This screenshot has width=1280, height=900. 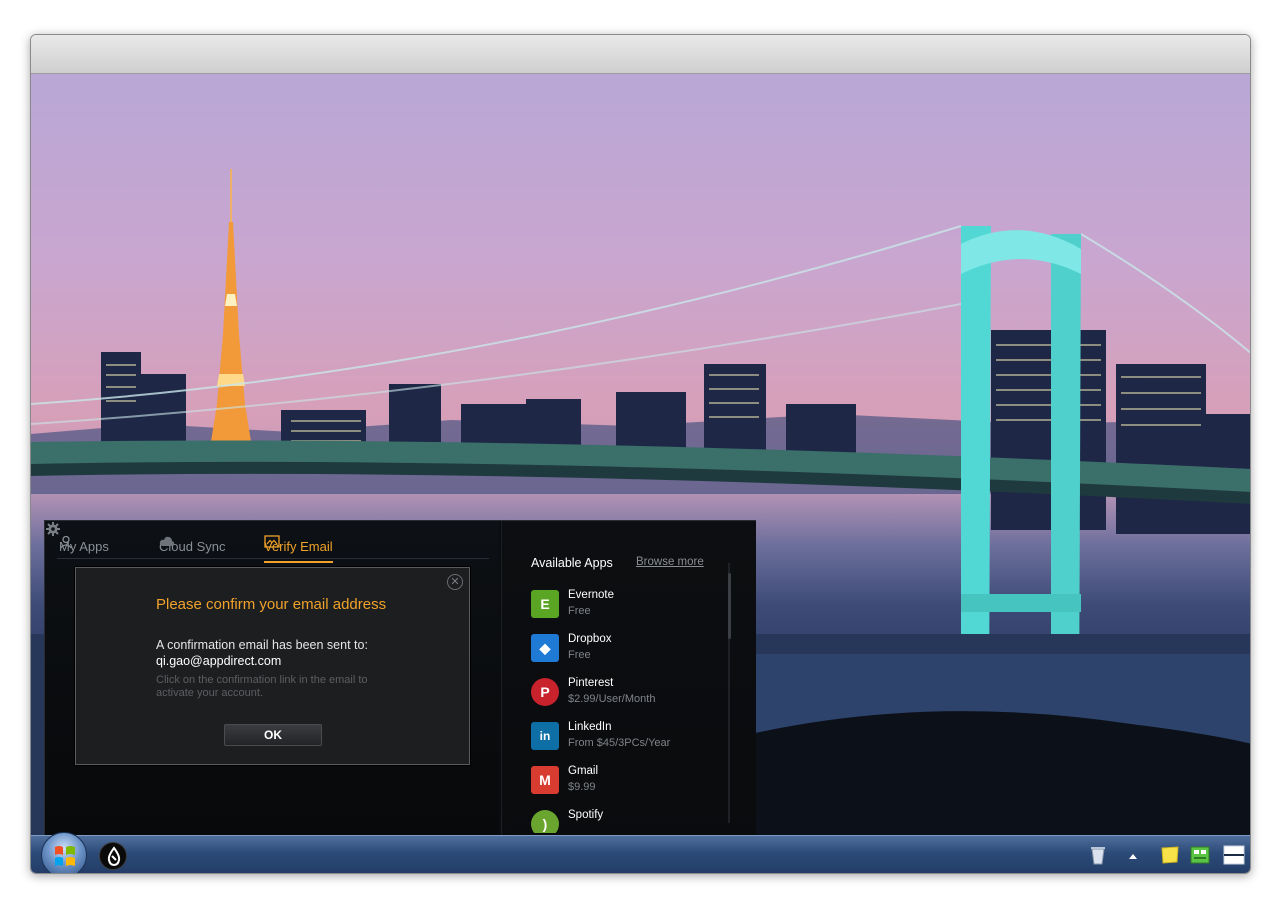 I want to click on show-desktop-icon, so click(x=1234, y=855).